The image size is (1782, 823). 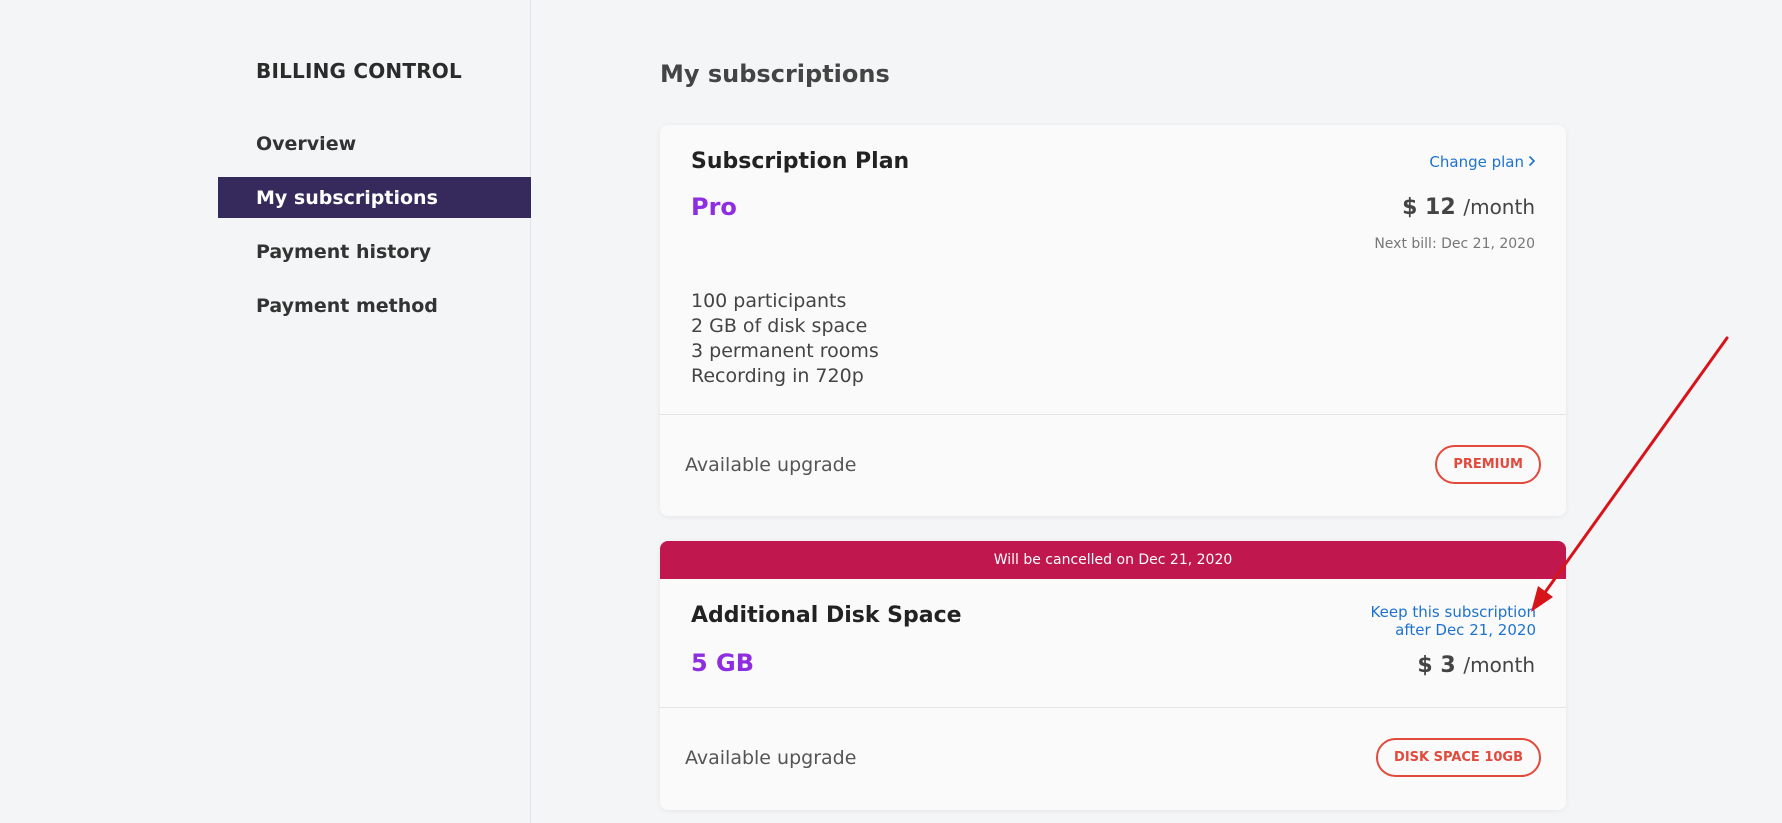 What do you see at coordinates (359, 71) in the screenshot?
I see `sidebar-title: BILLING CONTROL` at bounding box center [359, 71].